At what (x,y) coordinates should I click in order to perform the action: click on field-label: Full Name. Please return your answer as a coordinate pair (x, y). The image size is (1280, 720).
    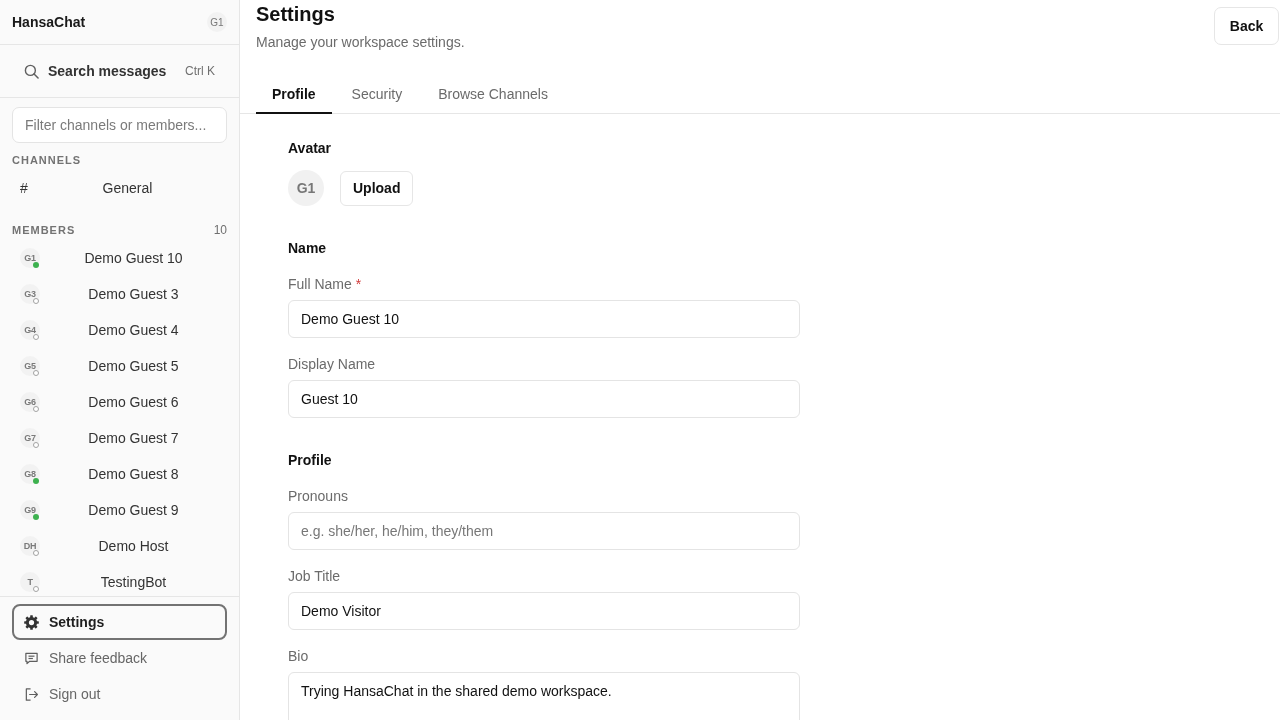
    Looking at the image, I should click on (320, 284).